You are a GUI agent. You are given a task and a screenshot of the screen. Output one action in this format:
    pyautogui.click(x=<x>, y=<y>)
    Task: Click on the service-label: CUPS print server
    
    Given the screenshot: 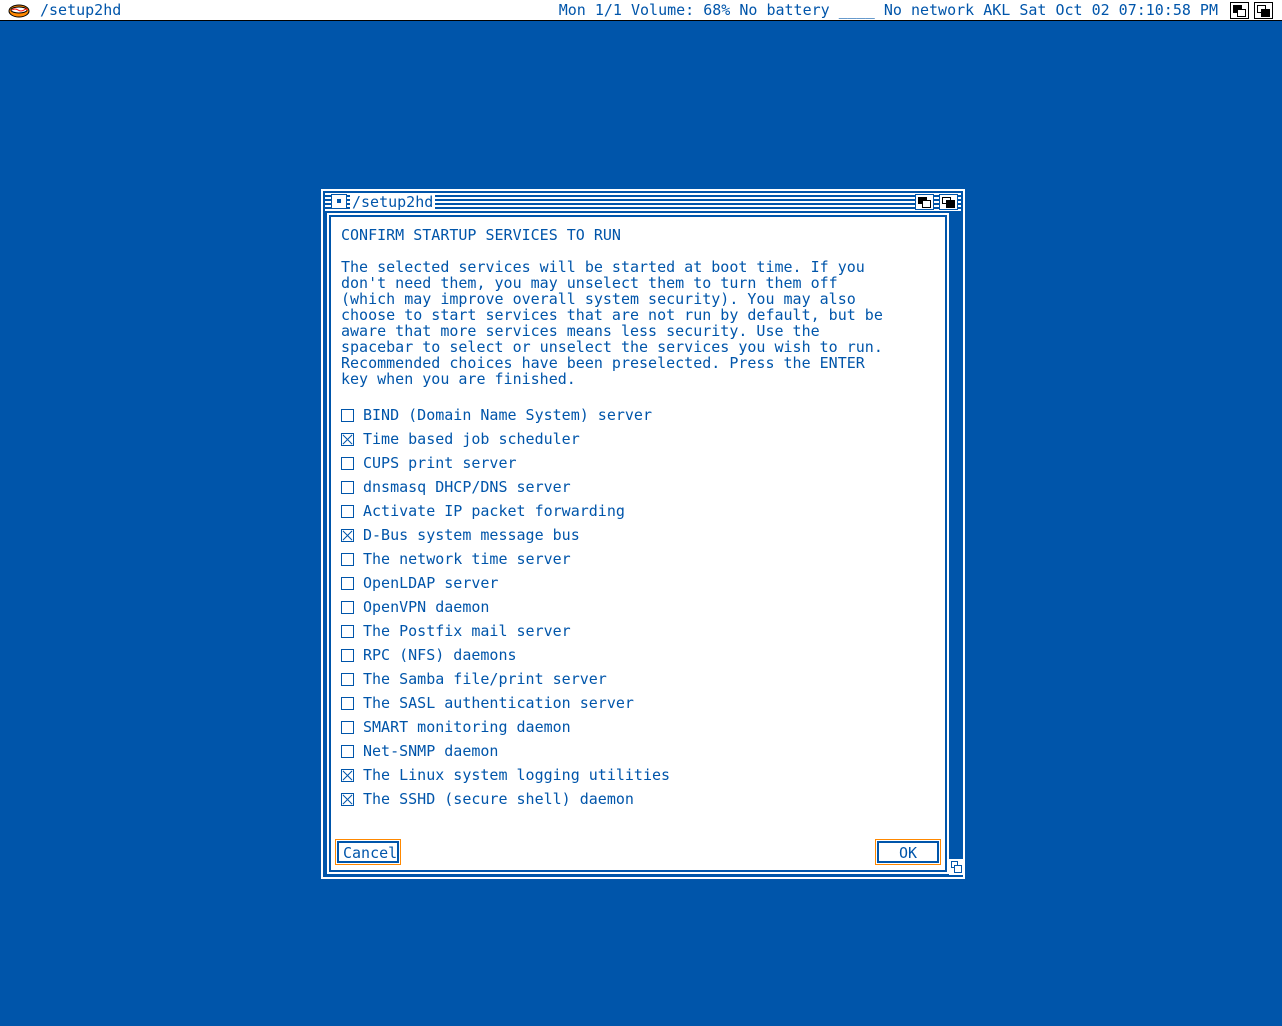 What is the action you would take?
    pyautogui.click(x=440, y=463)
    